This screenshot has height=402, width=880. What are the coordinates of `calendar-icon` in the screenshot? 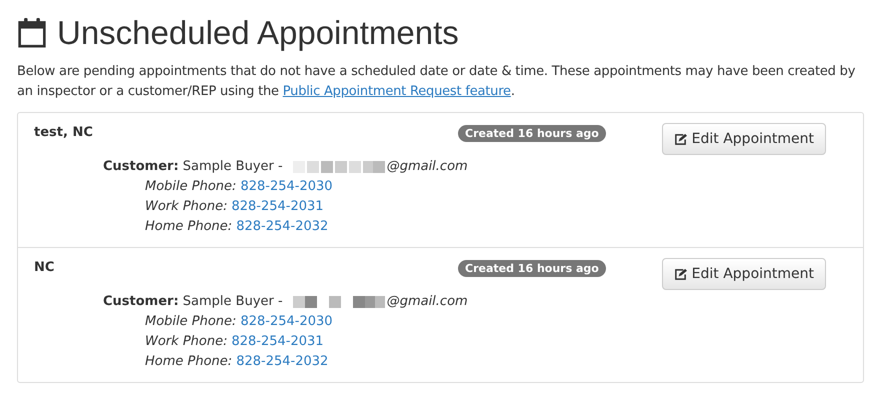 It's located at (32, 33).